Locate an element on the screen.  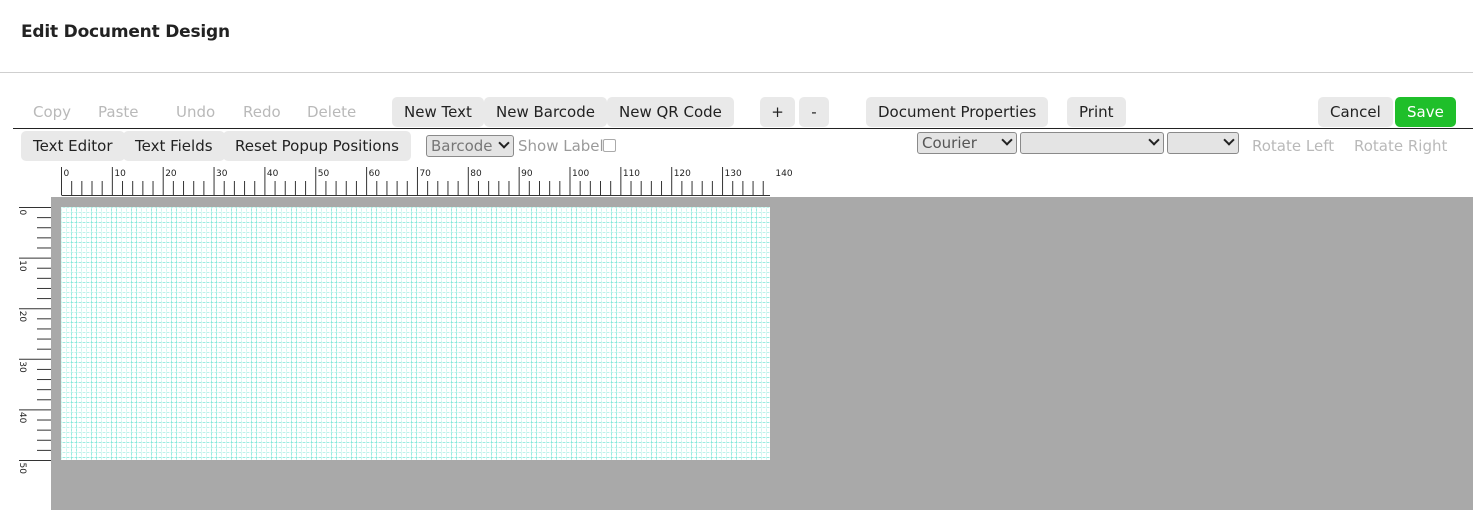
ruler-label: 100 is located at coordinates (580, 174).